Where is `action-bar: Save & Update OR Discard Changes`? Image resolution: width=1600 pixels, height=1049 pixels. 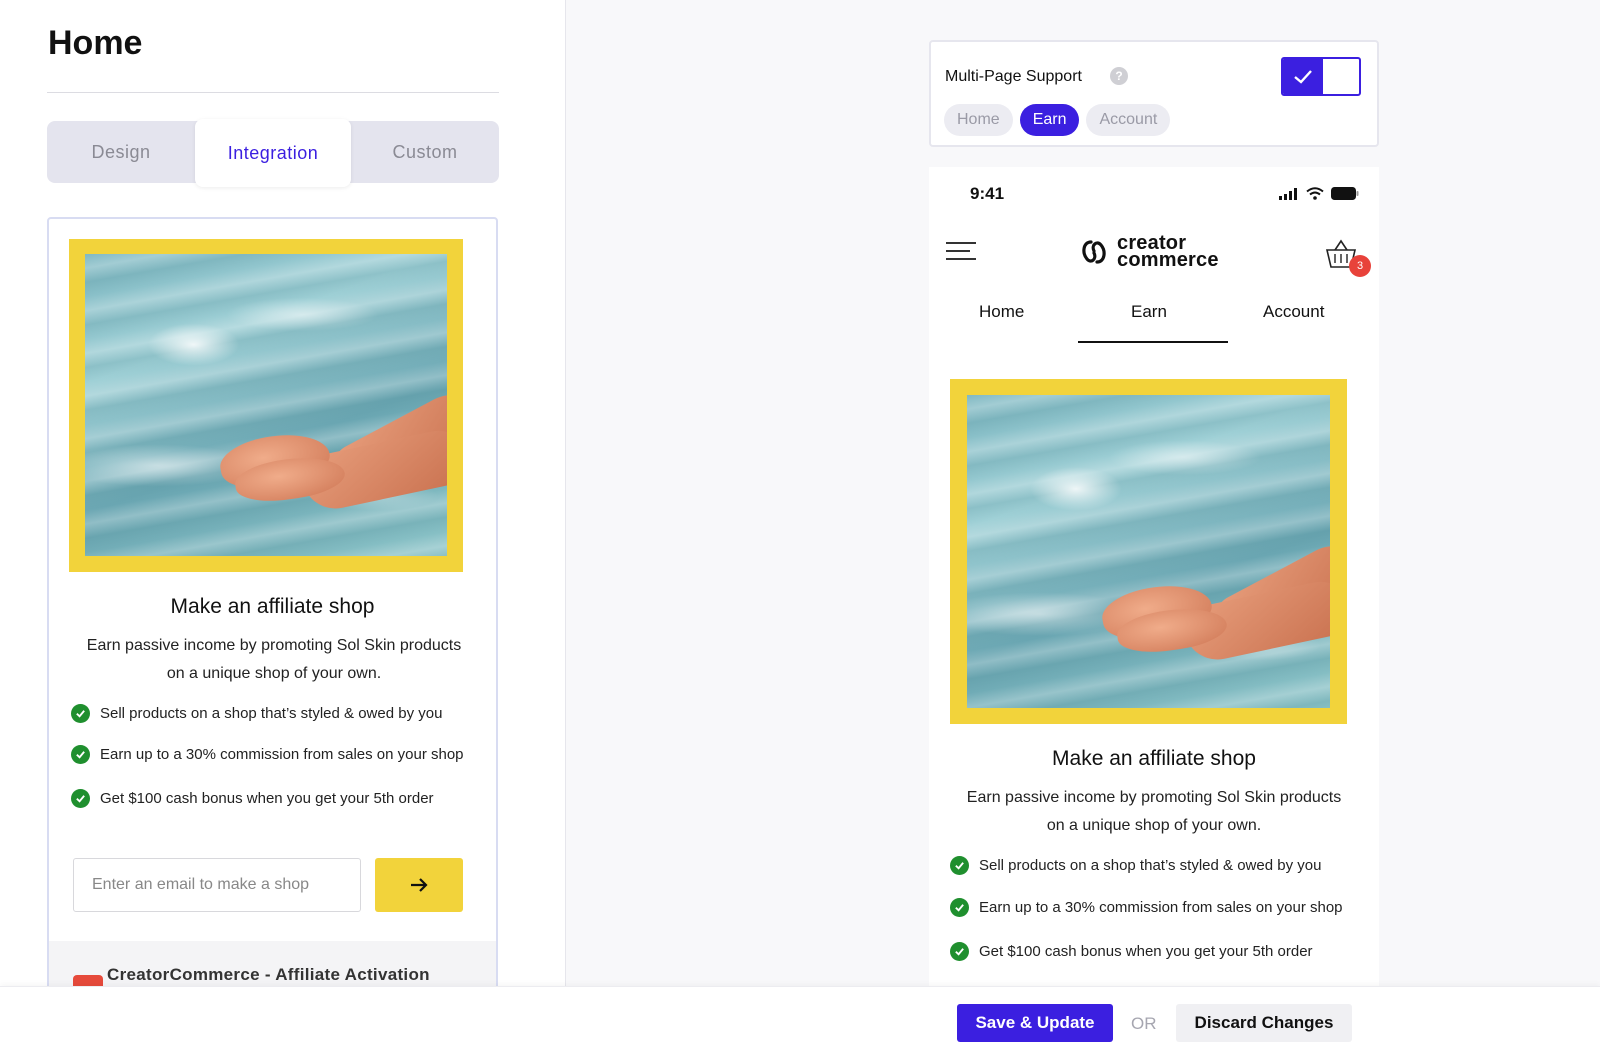
action-bar: Save & Update OR Discard Changes is located at coordinates (800, 1017).